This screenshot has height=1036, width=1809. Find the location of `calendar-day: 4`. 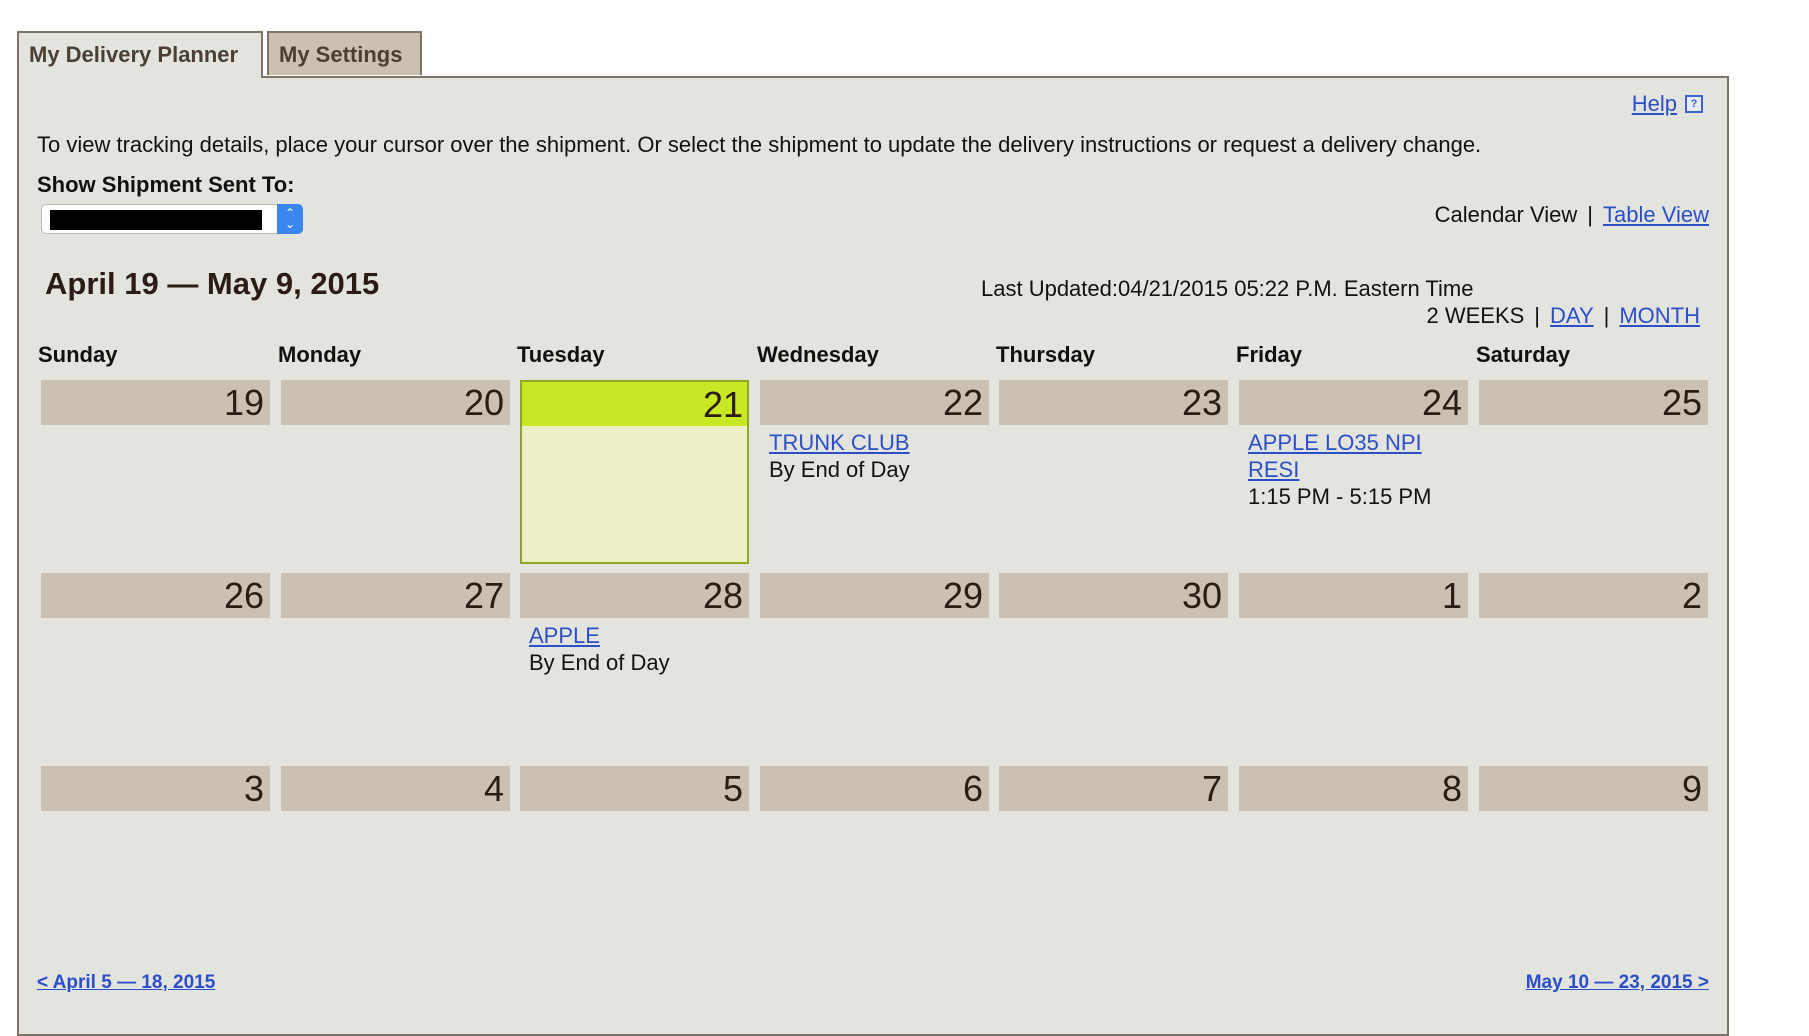

calendar-day: 4 is located at coordinates (395, 858).